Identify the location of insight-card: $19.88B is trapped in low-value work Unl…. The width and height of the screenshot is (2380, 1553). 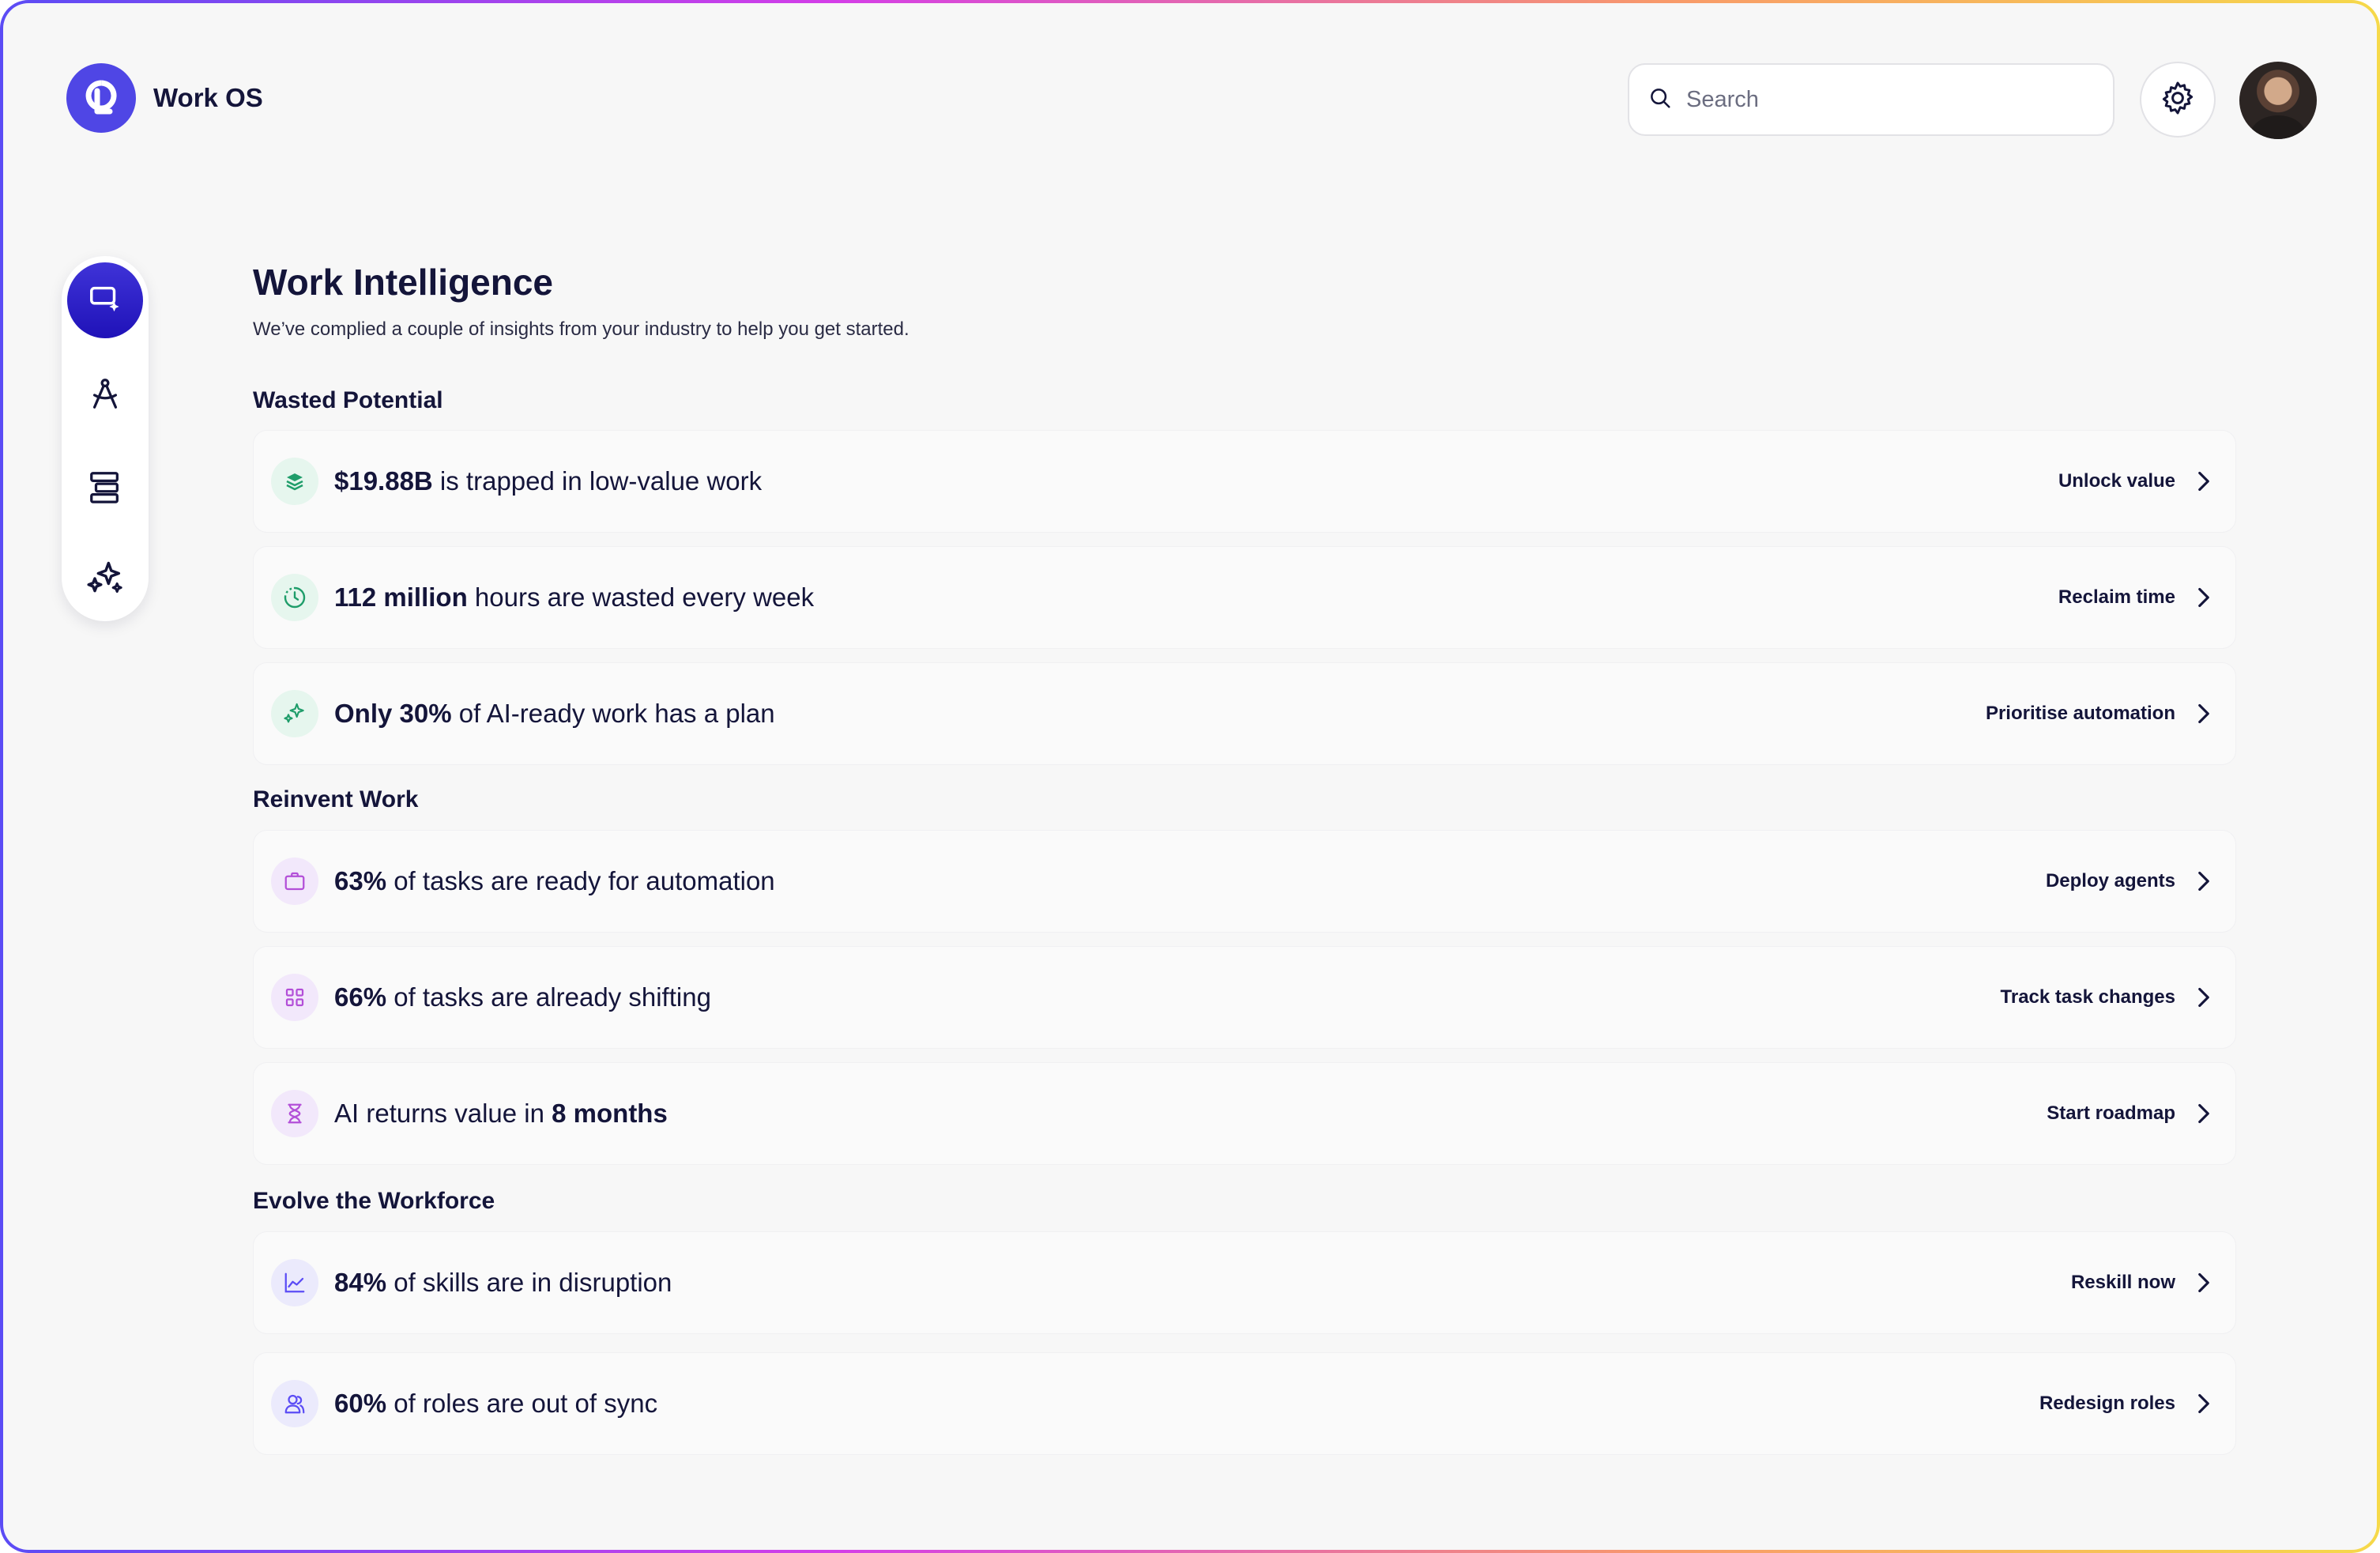
(1244, 481).